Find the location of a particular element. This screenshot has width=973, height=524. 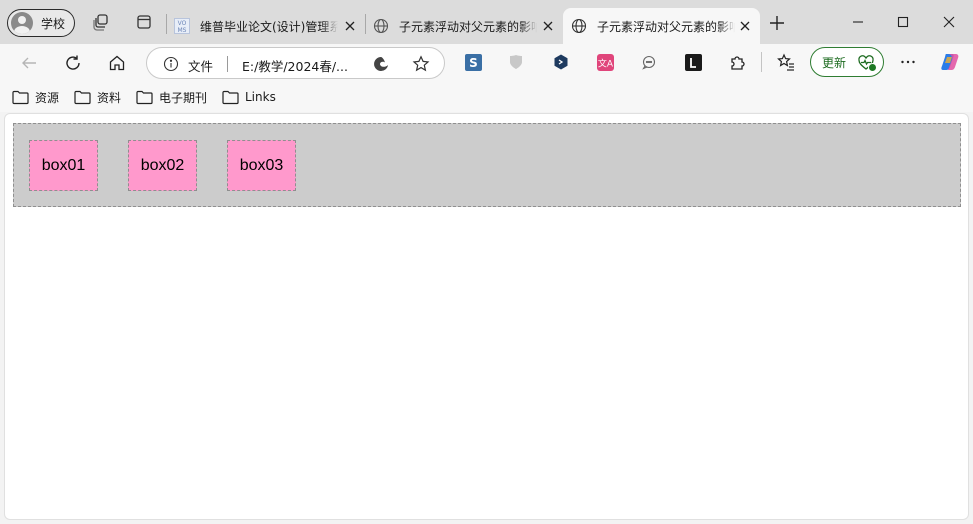

tab-1: VO MS 维普毕业论文(设计)管理系统 is located at coordinates (265, 26).